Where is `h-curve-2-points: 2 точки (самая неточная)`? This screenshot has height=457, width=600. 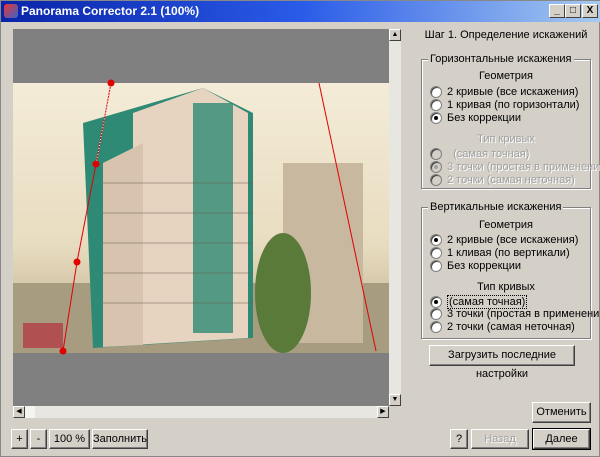 h-curve-2-points: 2 точки (самая неточная) is located at coordinates (502, 180).